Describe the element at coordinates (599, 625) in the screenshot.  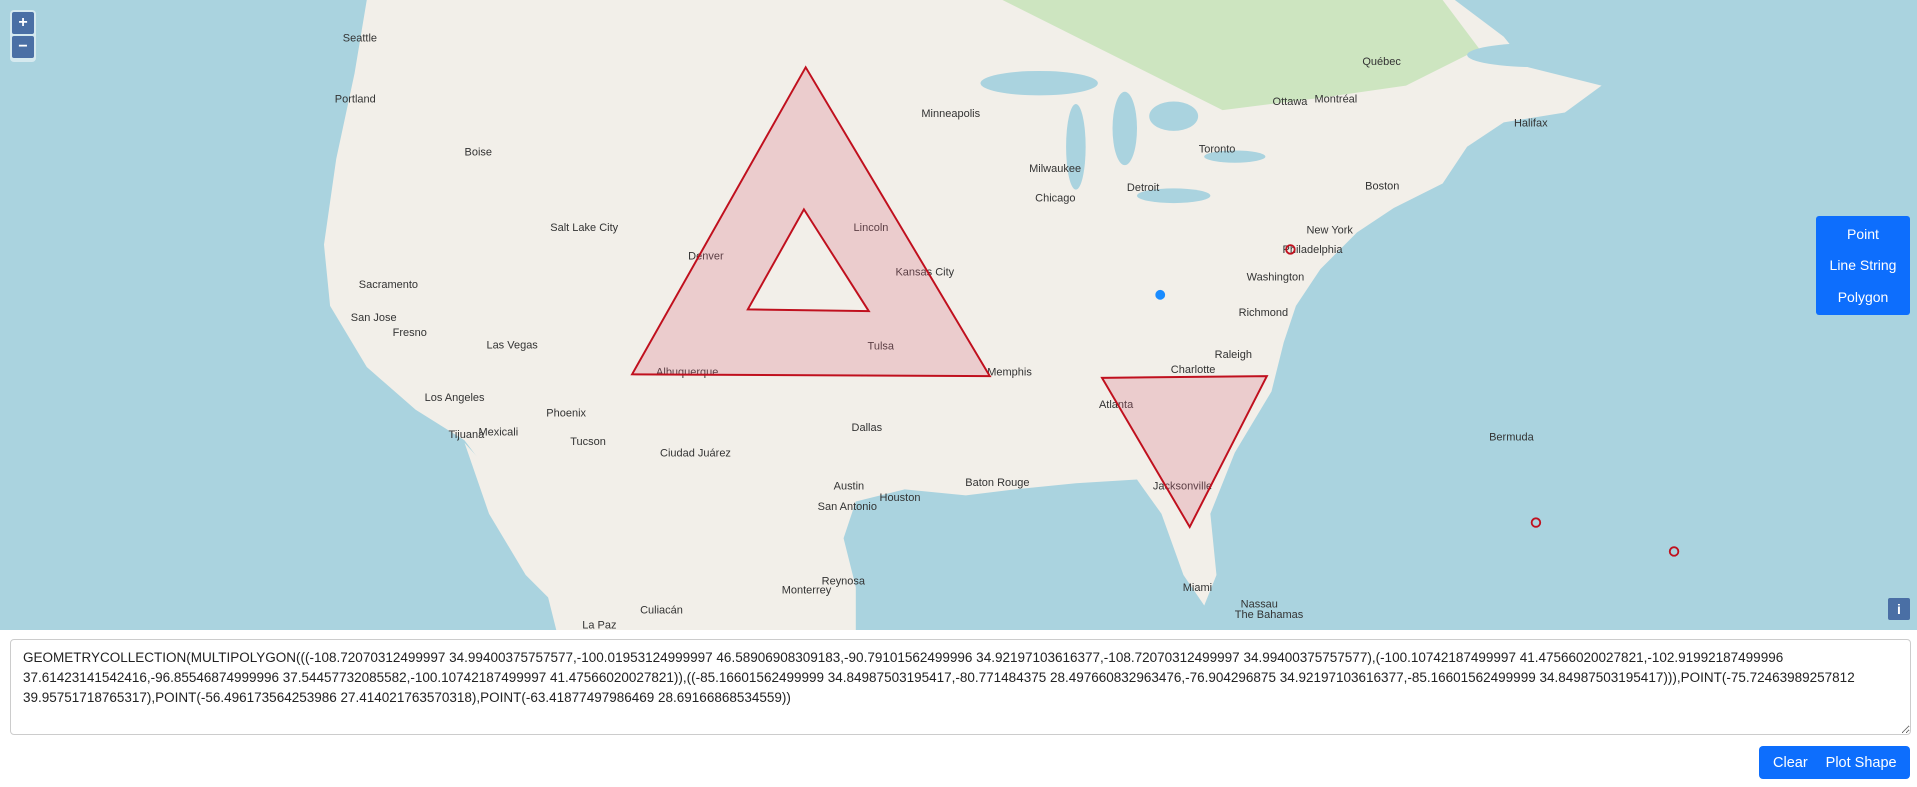
I see `city-label: La Paz` at that location.